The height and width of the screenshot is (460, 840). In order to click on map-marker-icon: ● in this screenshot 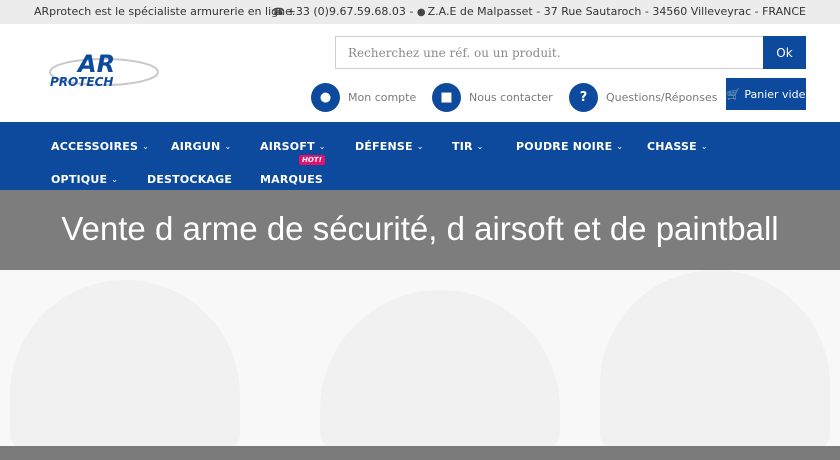, I will do `click(421, 12)`.